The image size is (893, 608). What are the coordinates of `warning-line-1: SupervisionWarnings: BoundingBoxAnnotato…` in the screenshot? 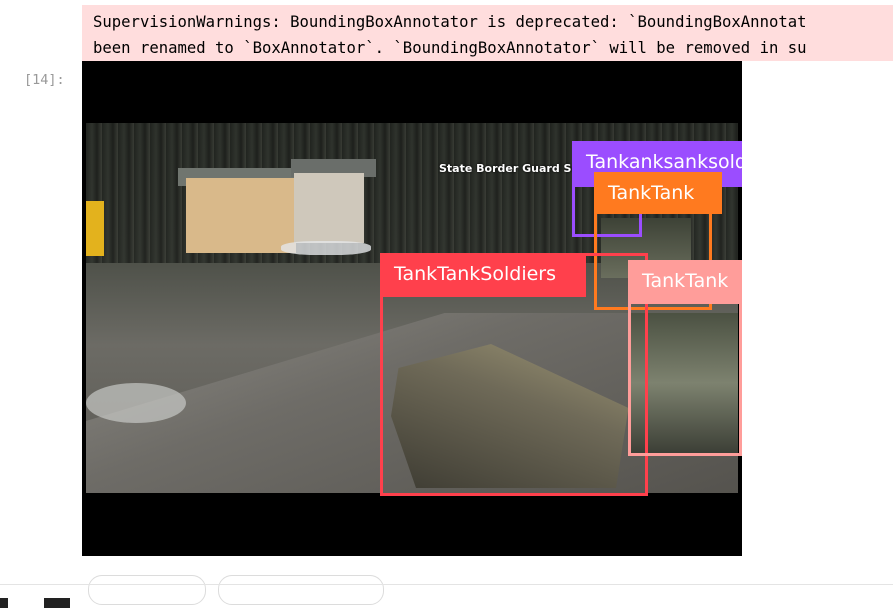 It's located at (450, 22).